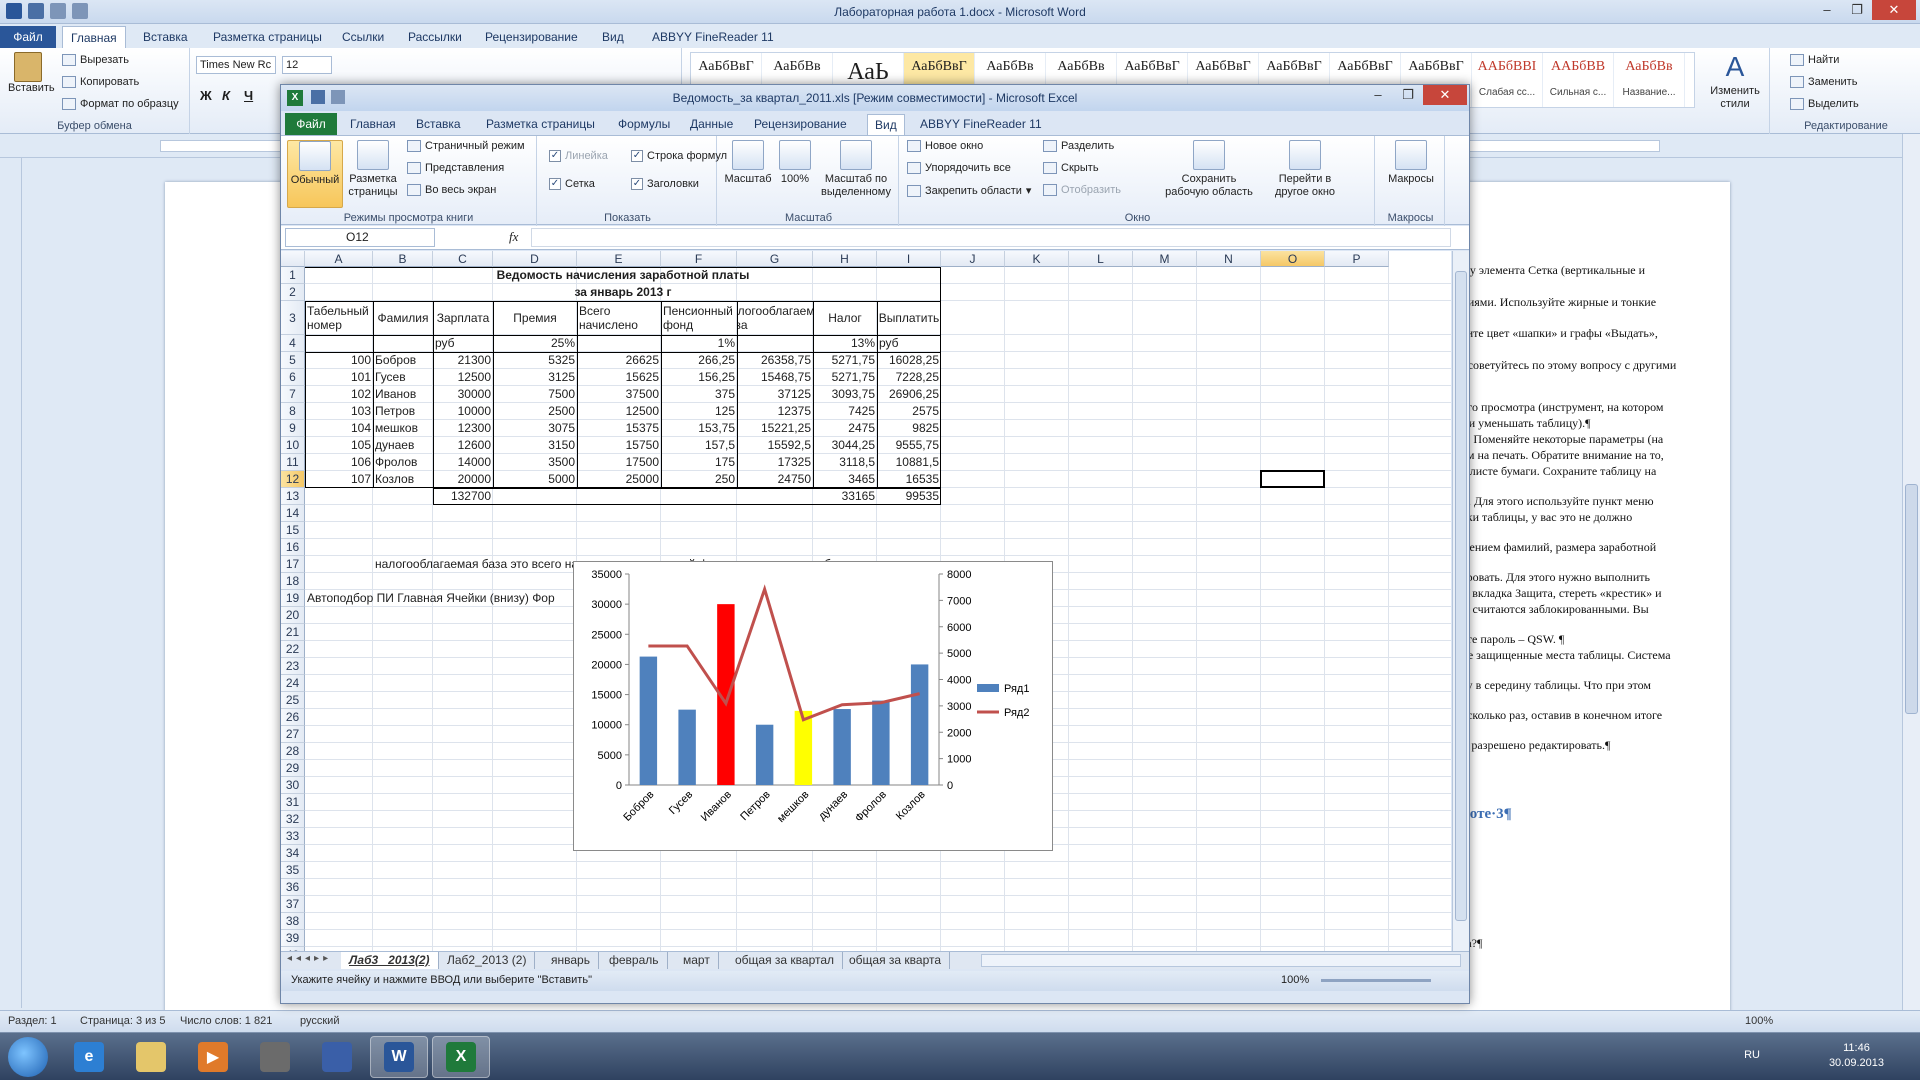 This screenshot has width=1920, height=1080. What do you see at coordinates (403, 259) in the screenshot?
I see `column-header: B` at bounding box center [403, 259].